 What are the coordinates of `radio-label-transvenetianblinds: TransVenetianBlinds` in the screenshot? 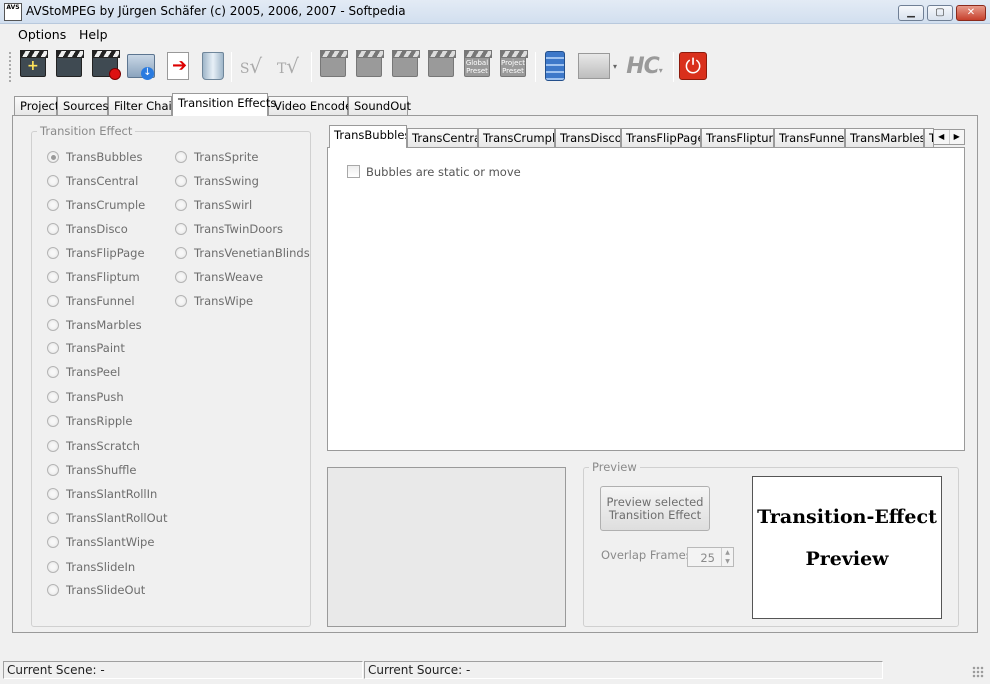 It's located at (252, 253).